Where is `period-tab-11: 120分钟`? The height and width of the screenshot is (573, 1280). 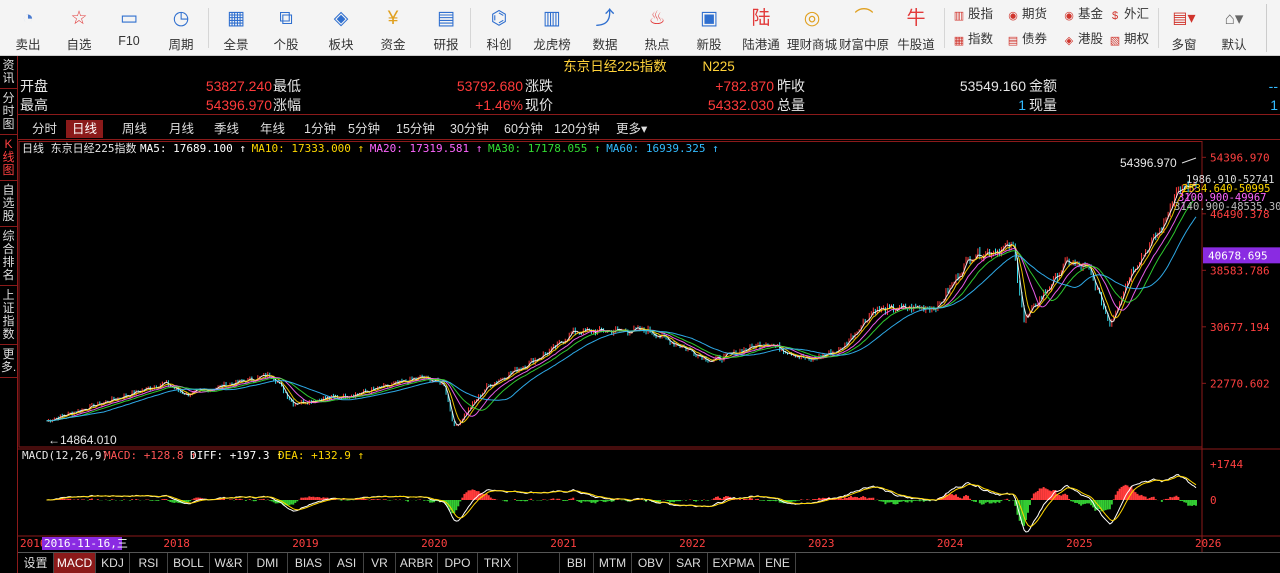 period-tab-11: 120分钟 is located at coordinates (577, 129).